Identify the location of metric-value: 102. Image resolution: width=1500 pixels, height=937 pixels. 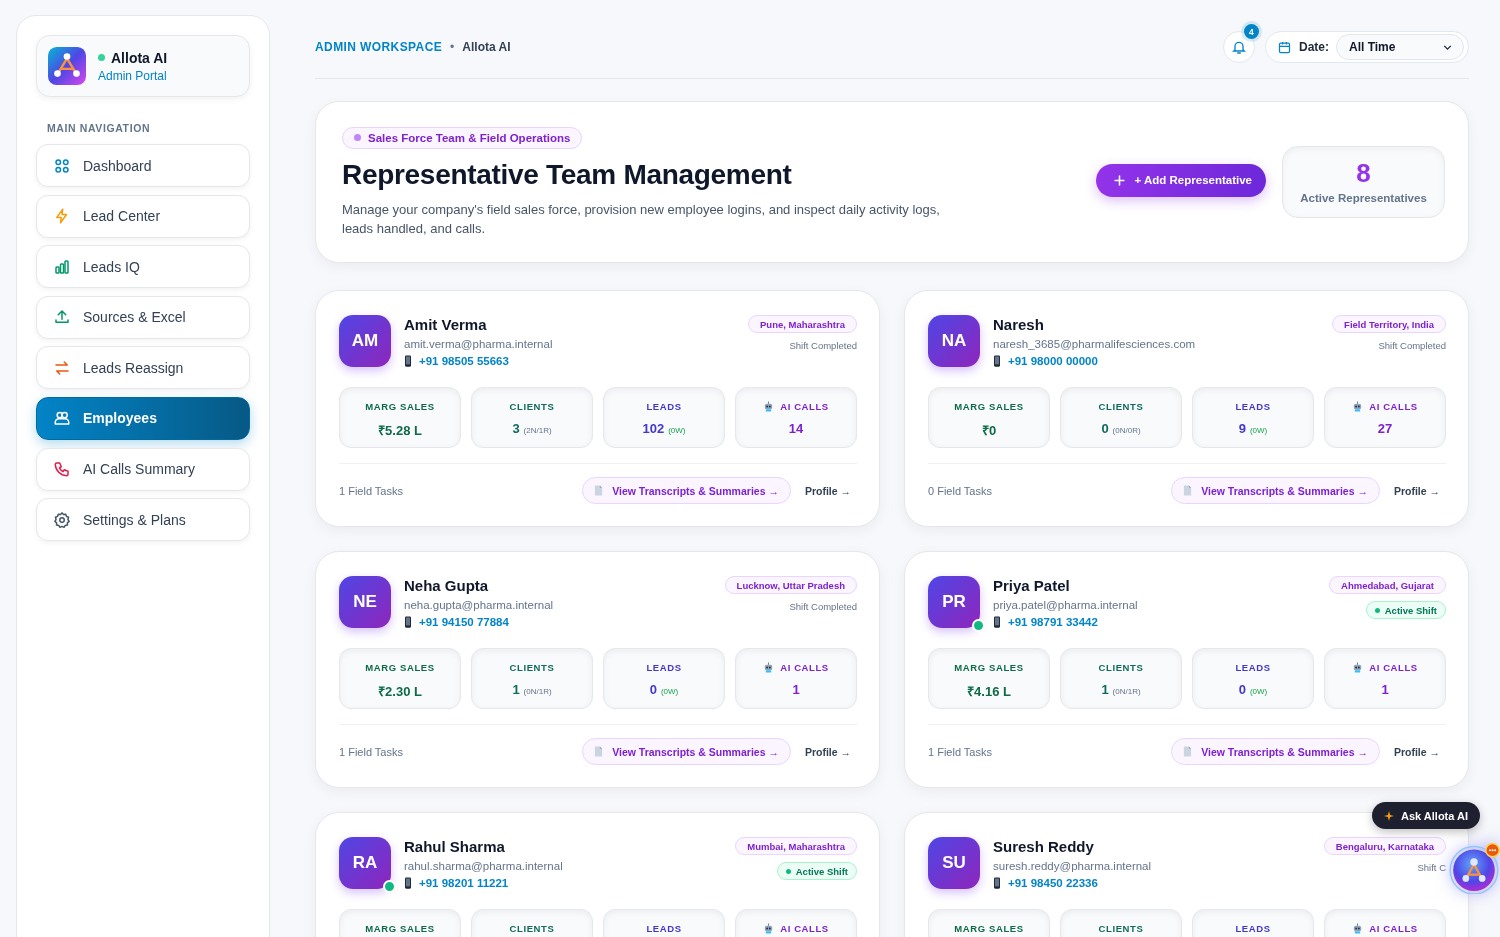
(653, 428).